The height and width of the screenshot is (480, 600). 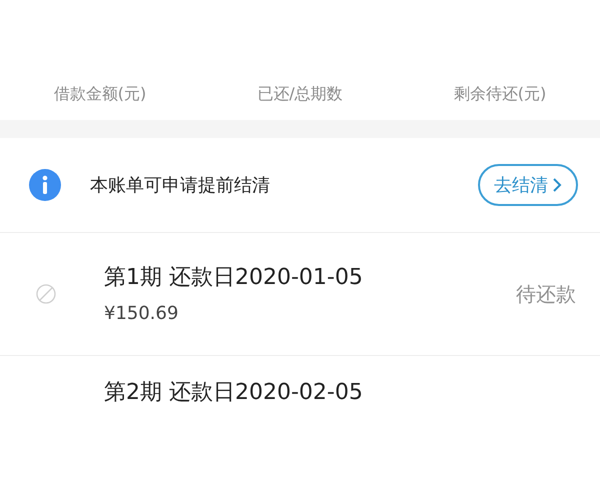 I want to click on summary-label: 剩余待还(元), so click(x=500, y=94).